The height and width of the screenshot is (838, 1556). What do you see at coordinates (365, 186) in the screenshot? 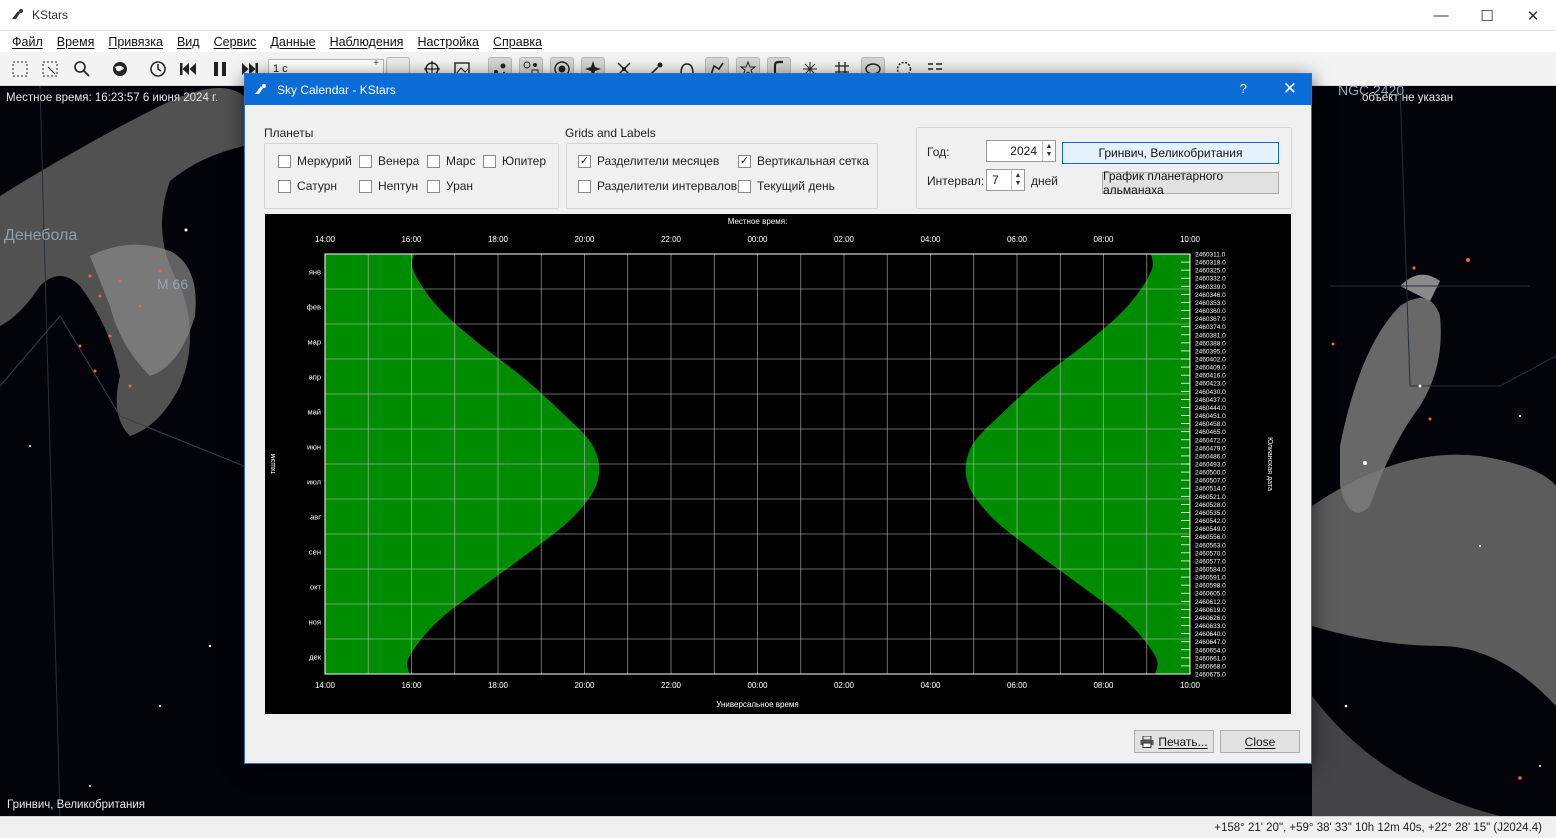
I see `checkbox-neptune-box` at bounding box center [365, 186].